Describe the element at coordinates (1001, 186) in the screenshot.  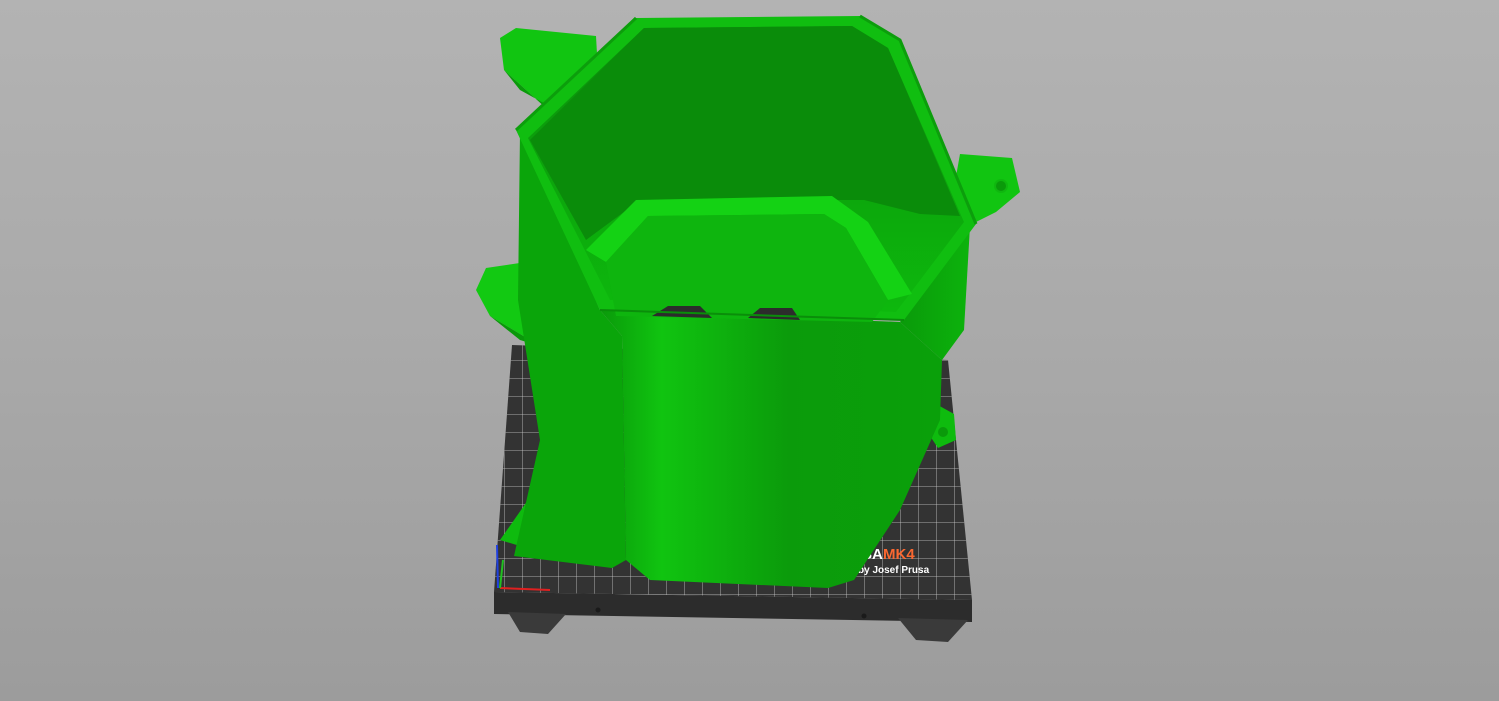
I see `mount-hole-right` at that location.